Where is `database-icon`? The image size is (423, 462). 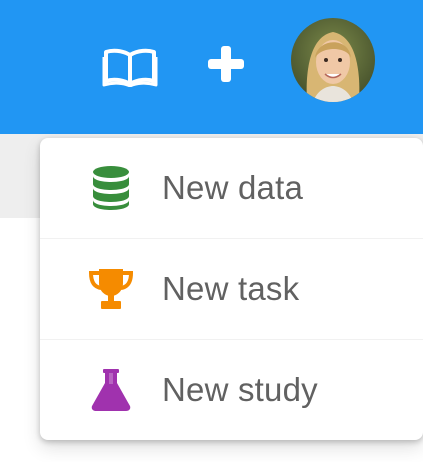
database-icon is located at coordinates (111, 188).